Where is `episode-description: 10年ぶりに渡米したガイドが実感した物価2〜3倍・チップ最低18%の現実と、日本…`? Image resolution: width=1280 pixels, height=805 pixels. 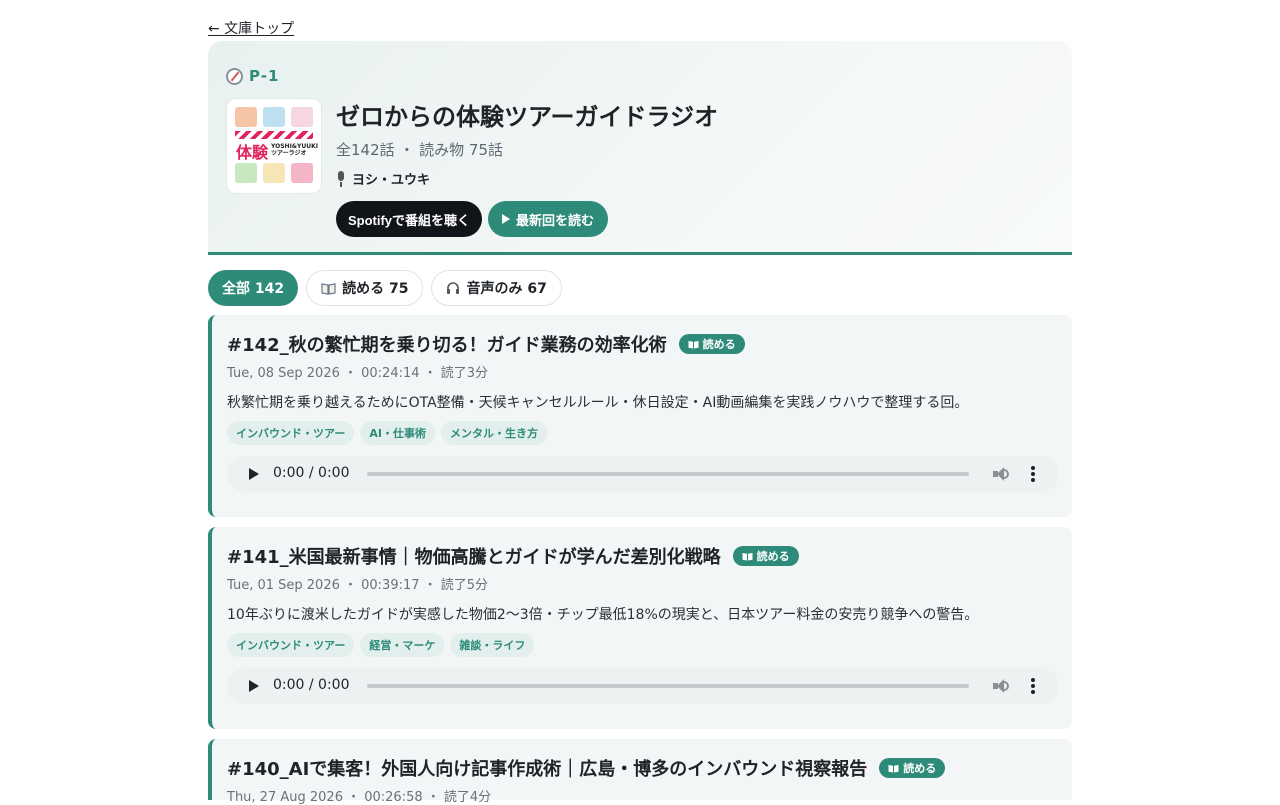 episode-description: 10年ぶりに渡米したガイドが実感した物価2〜3倍・チップ最低18%の現実と、日本… is located at coordinates (603, 615).